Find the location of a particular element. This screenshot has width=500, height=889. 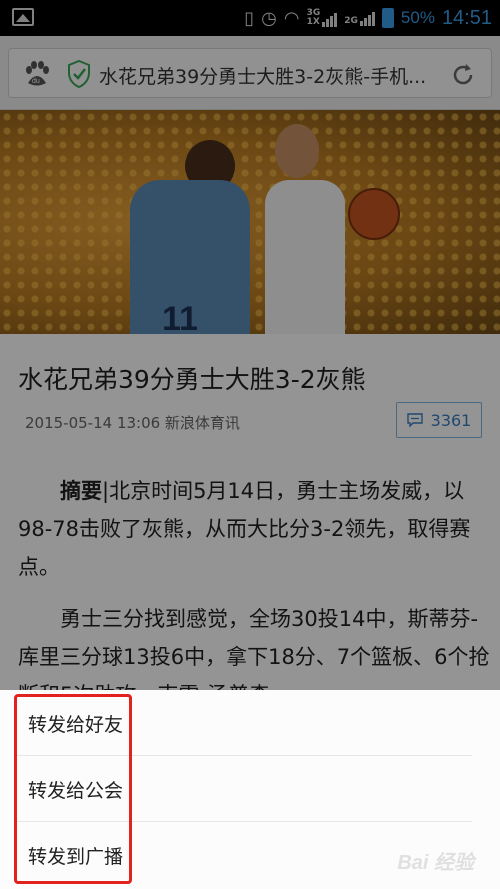

share-to-friend-item: 转发给好友 is located at coordinates (250, 723).